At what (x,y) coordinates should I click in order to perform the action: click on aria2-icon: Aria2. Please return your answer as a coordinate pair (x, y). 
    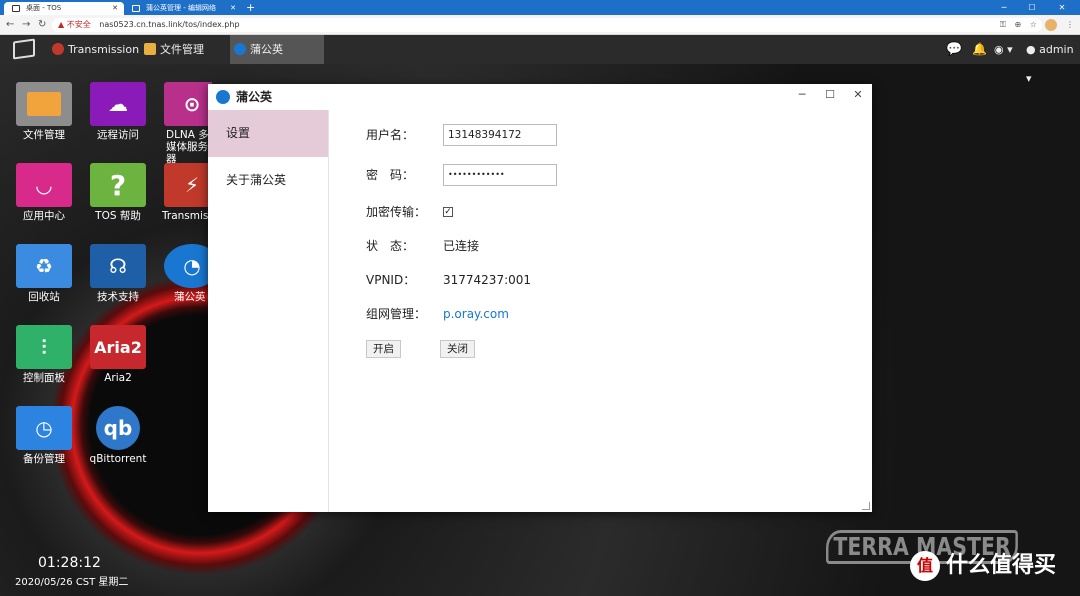
    Looking at the image, I should click on (118, 347).